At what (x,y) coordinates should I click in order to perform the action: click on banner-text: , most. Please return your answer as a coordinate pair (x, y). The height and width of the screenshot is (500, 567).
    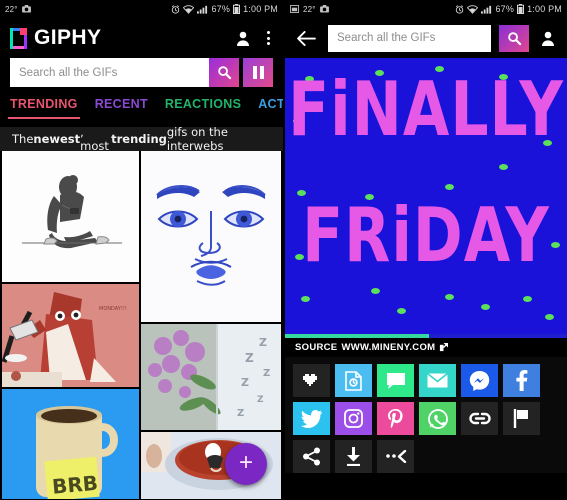
    Looking at the image, I should click on (94, 139).